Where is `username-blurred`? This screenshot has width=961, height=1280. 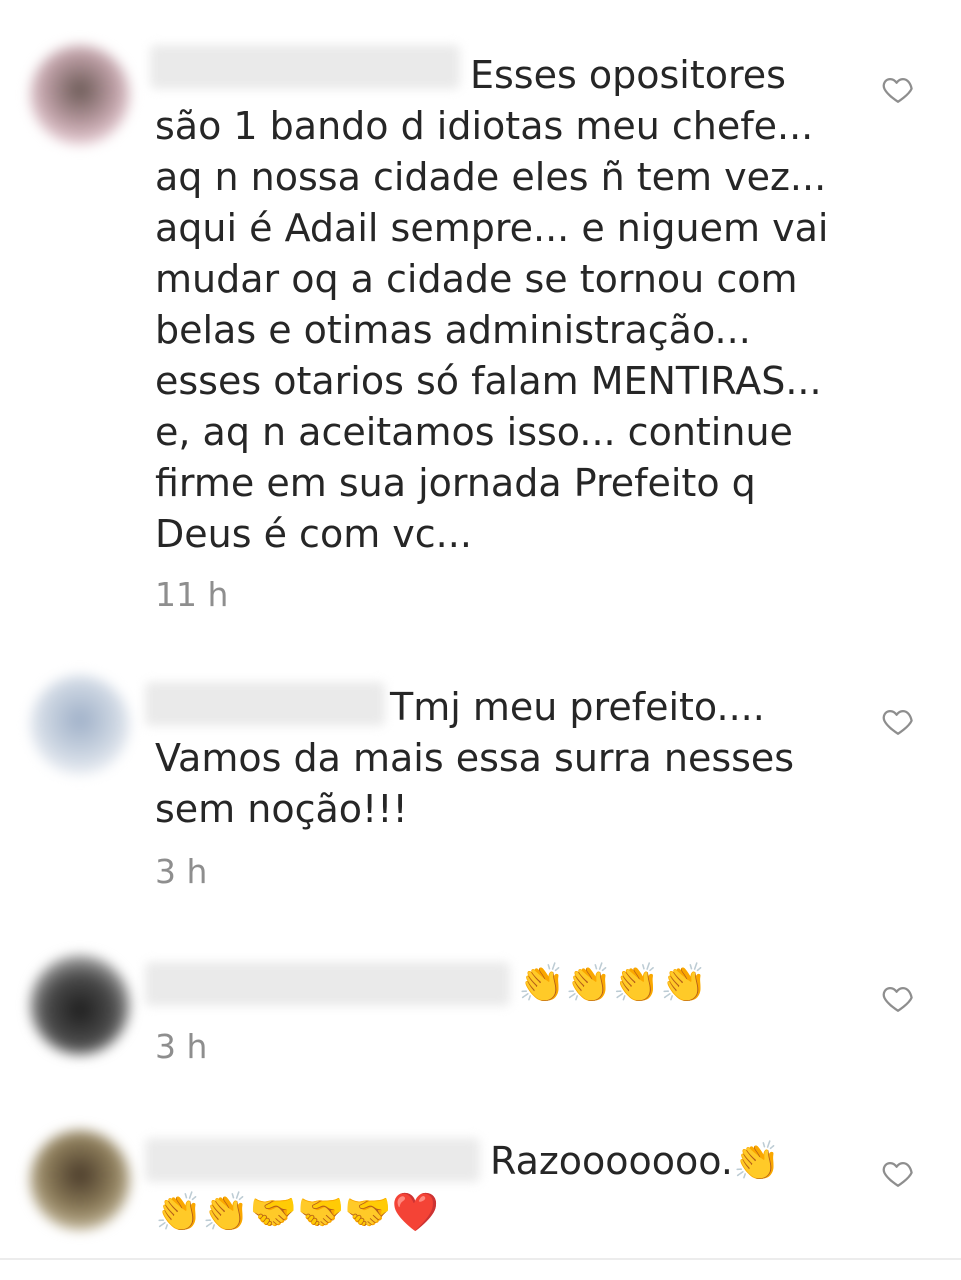 username-blurred is located at coordinates (327, 984).